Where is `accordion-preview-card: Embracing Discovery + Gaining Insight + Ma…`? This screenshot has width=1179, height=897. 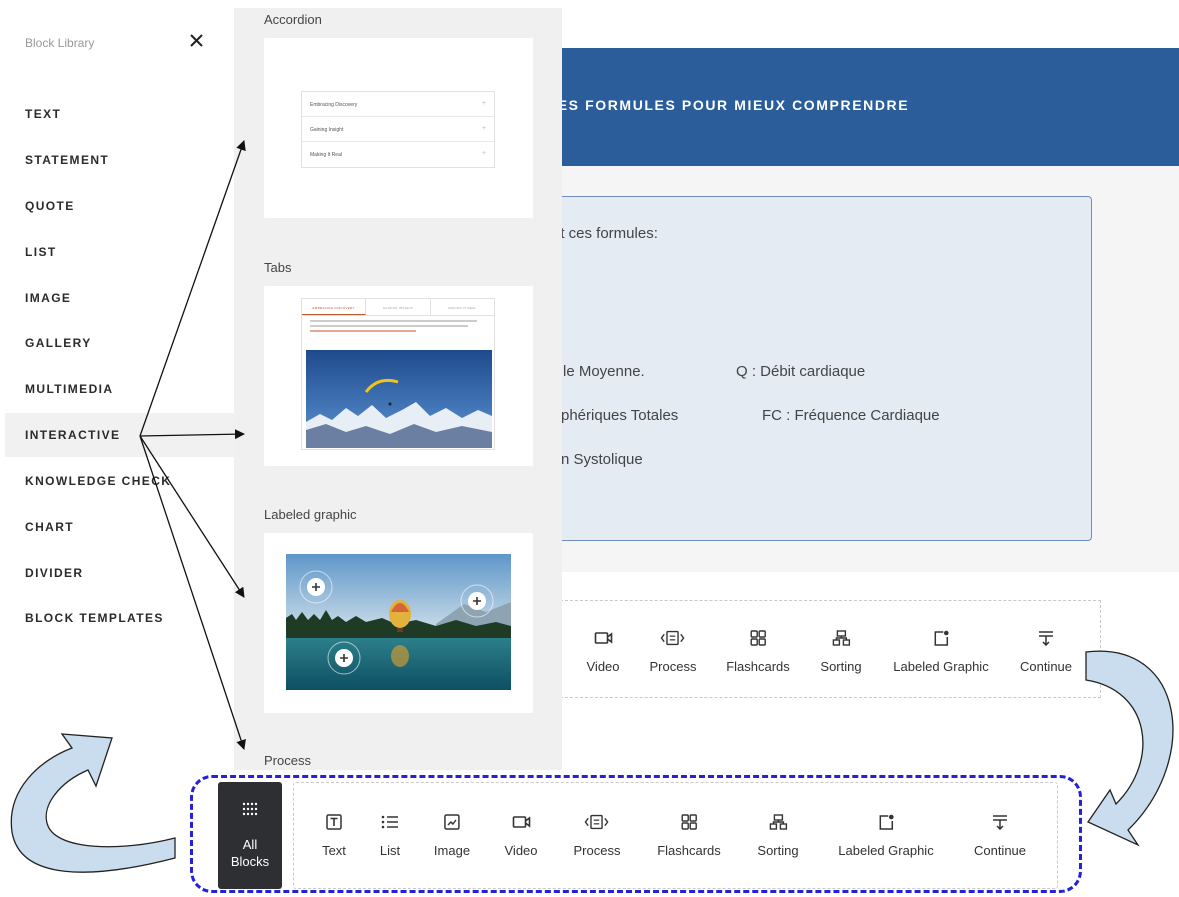 accordion-preview-card: Embracing Discovery + Gaining Insight + Ma… is located at coordinates (398, 128).